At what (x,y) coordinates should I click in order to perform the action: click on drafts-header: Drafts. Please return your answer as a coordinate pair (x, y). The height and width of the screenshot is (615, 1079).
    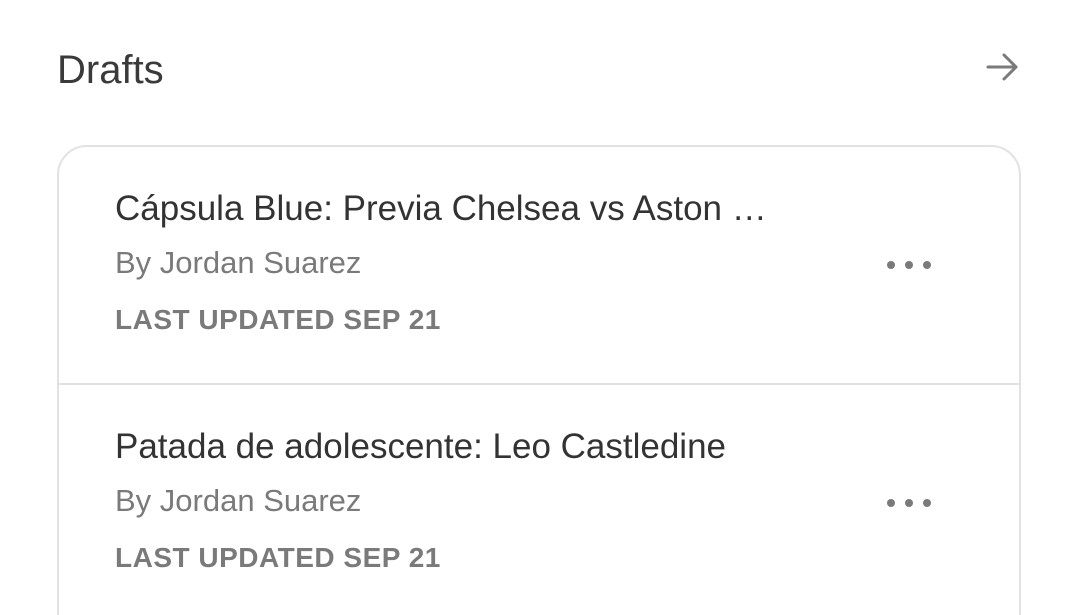
    Looking at the image, I should click on (539, 70).